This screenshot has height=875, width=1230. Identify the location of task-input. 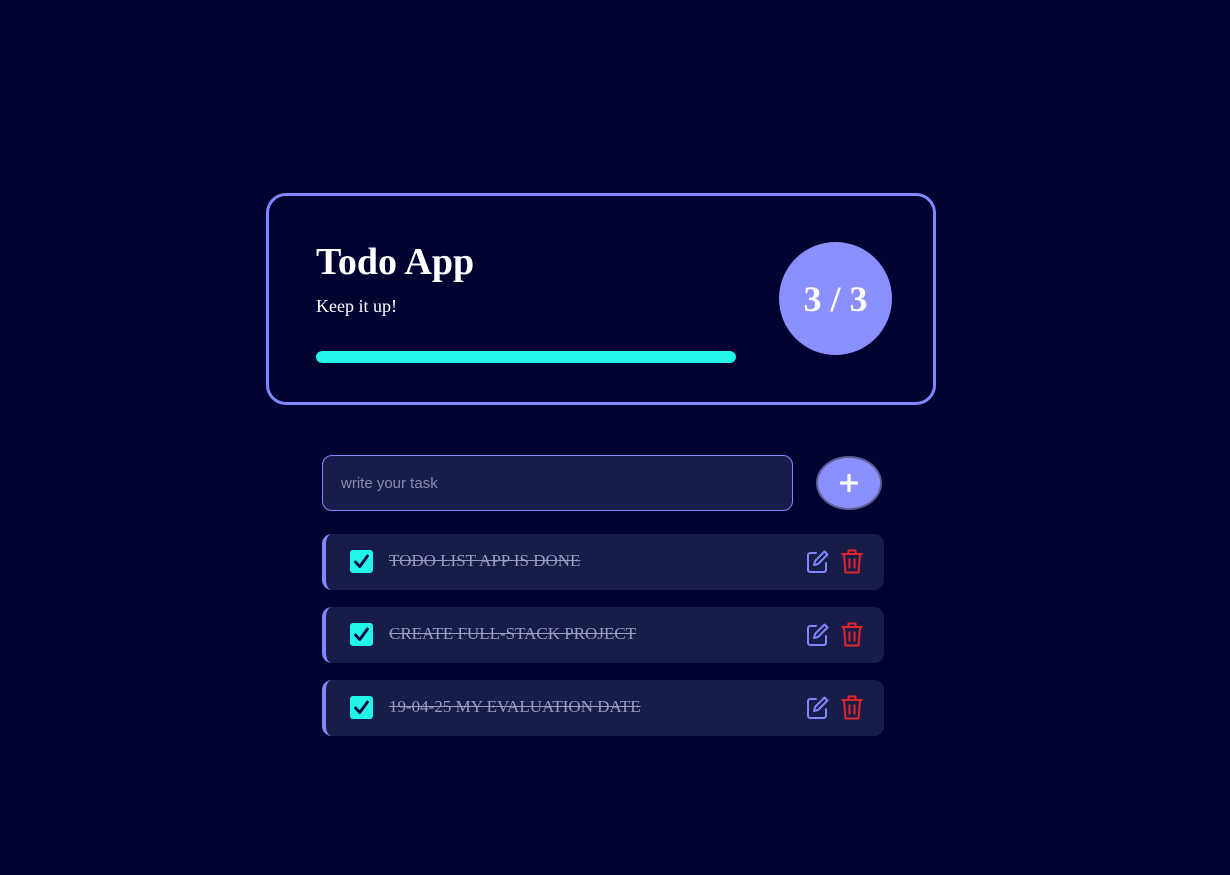
(557, 483).